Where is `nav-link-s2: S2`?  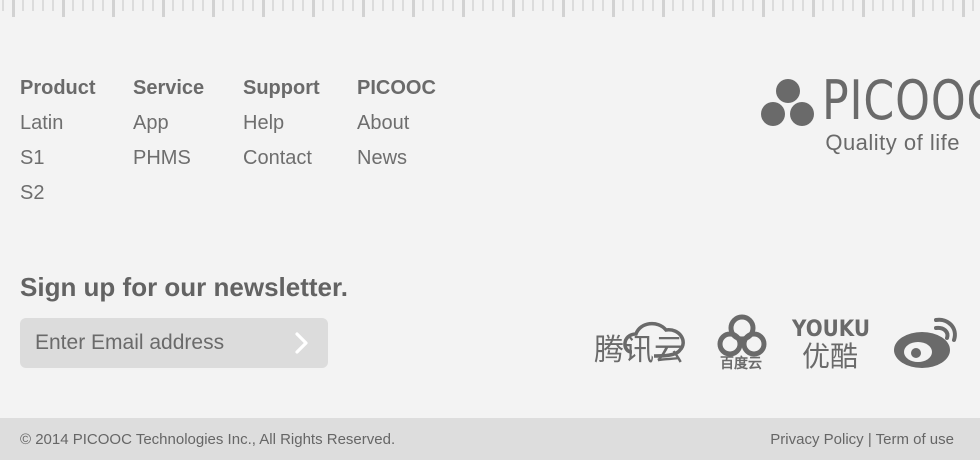 nav-link-s2: S2 is located at coordinates (58, 193).